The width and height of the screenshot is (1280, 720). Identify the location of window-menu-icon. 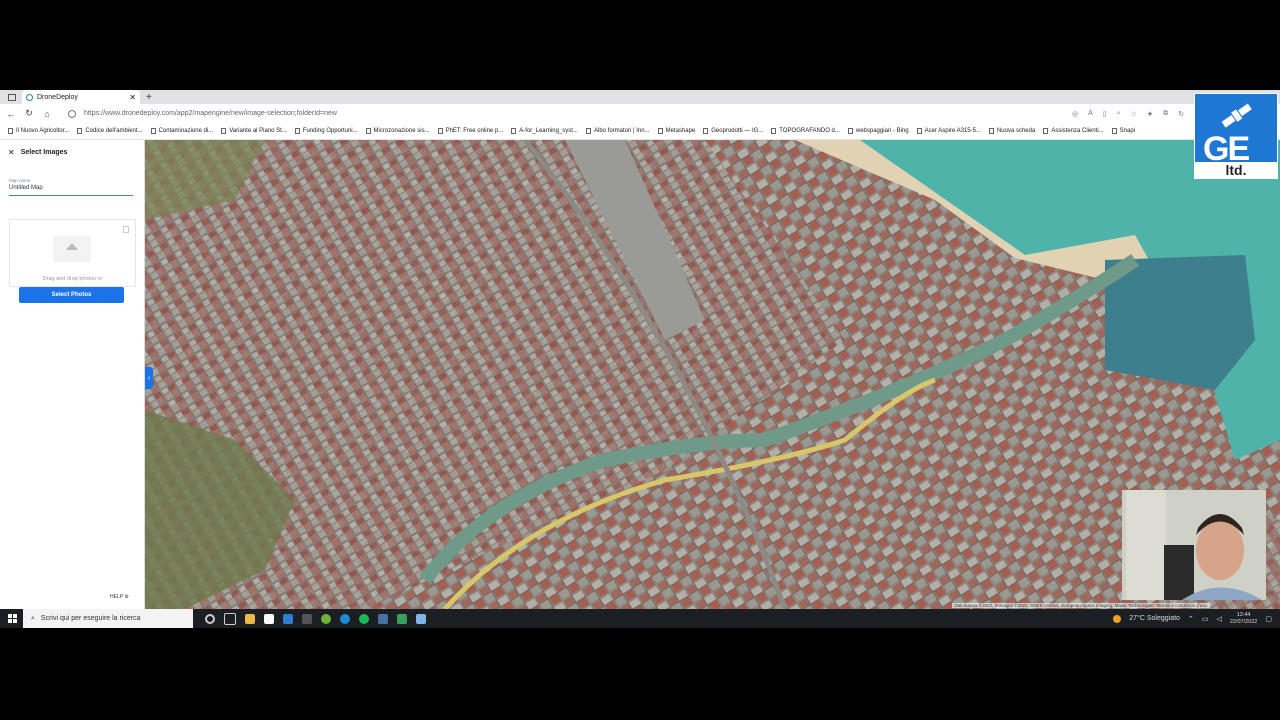
(12, 97).